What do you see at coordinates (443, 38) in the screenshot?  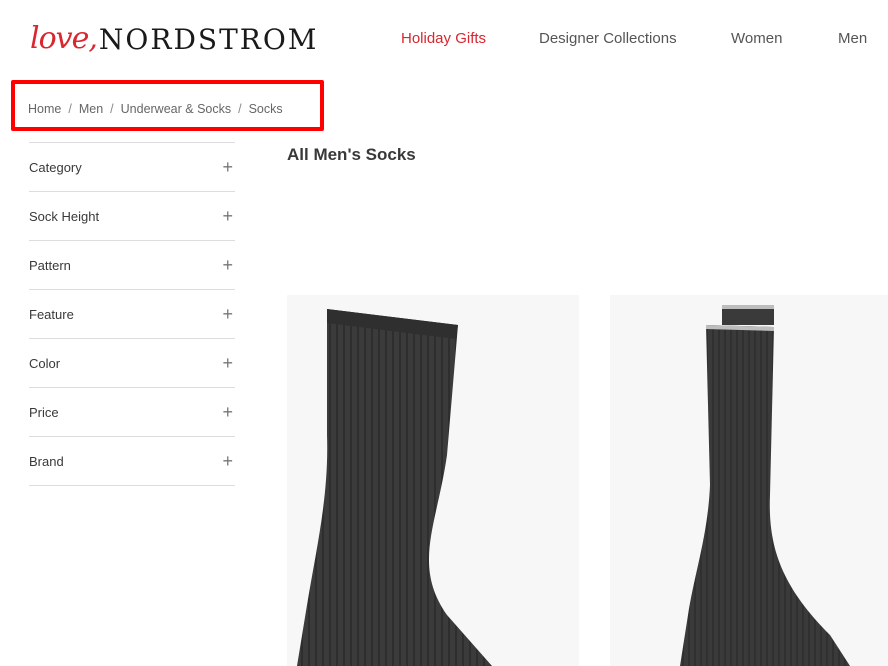 I see `nav-holiday-gifts: Holiday Gifts` at bounding box center [443, 38].